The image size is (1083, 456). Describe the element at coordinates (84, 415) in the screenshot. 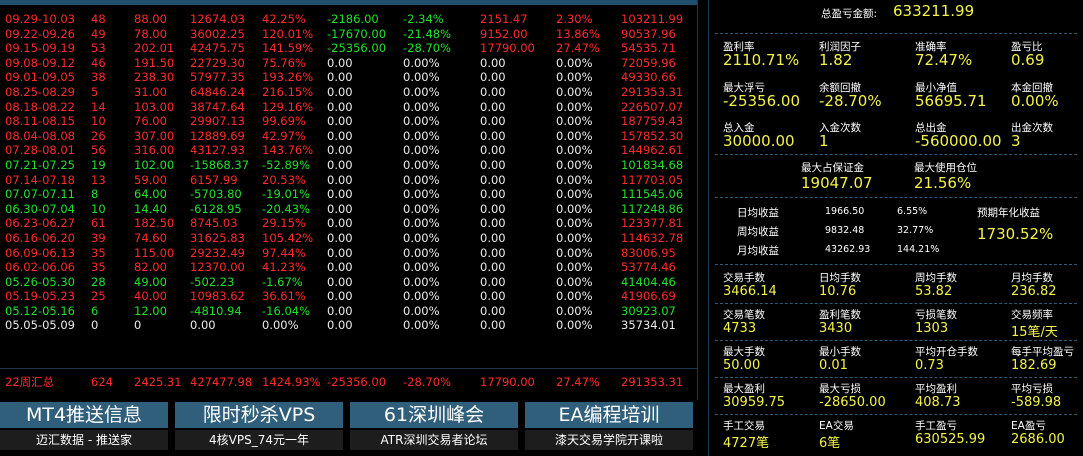

I see `ad-title: MT4推送信息` at that location.